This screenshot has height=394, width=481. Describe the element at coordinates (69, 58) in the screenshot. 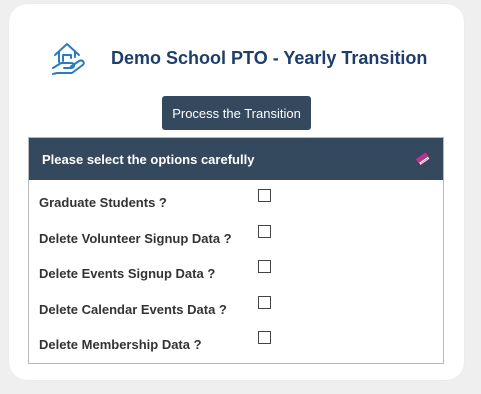

I see `house-hand-icon` at that location.